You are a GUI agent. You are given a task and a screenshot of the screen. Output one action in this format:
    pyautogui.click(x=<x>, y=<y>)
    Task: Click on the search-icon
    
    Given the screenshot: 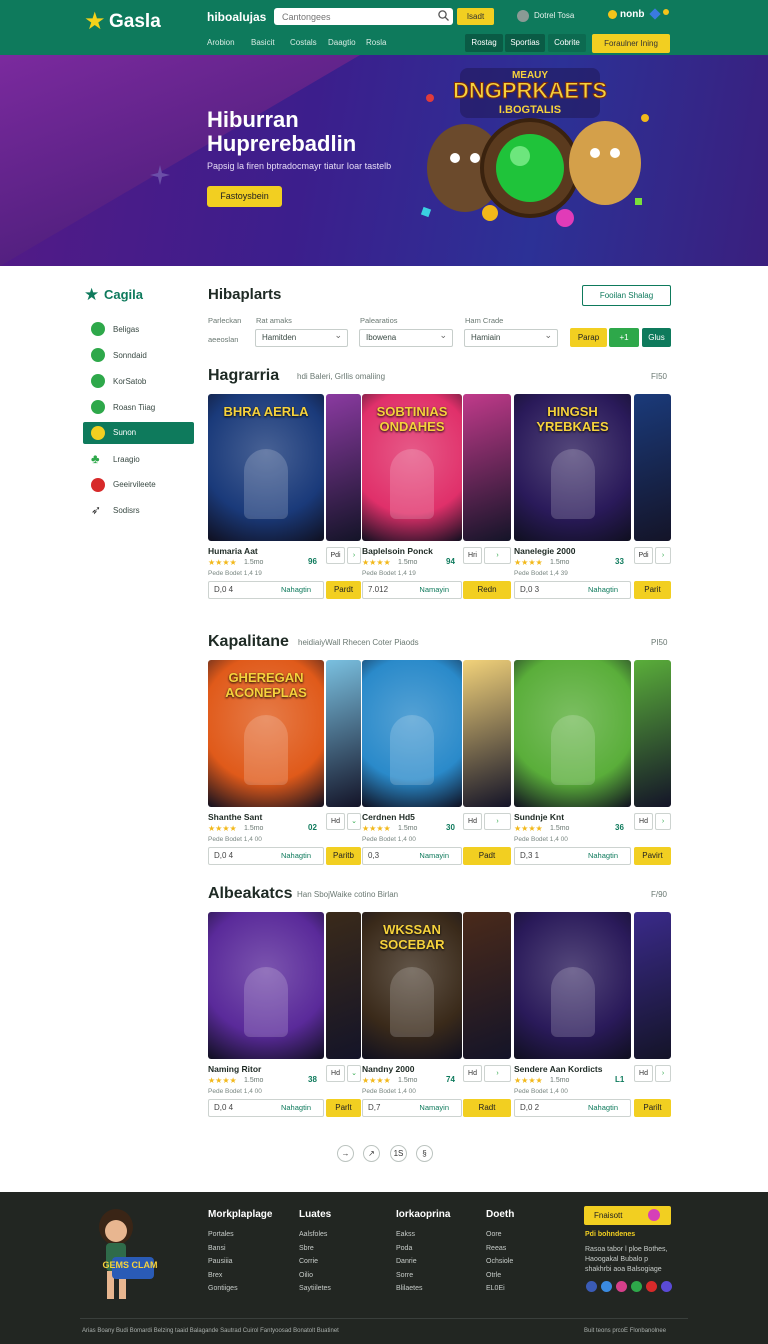 What is the action you would take?
    pyautogui.click(x=443, y=15)
    